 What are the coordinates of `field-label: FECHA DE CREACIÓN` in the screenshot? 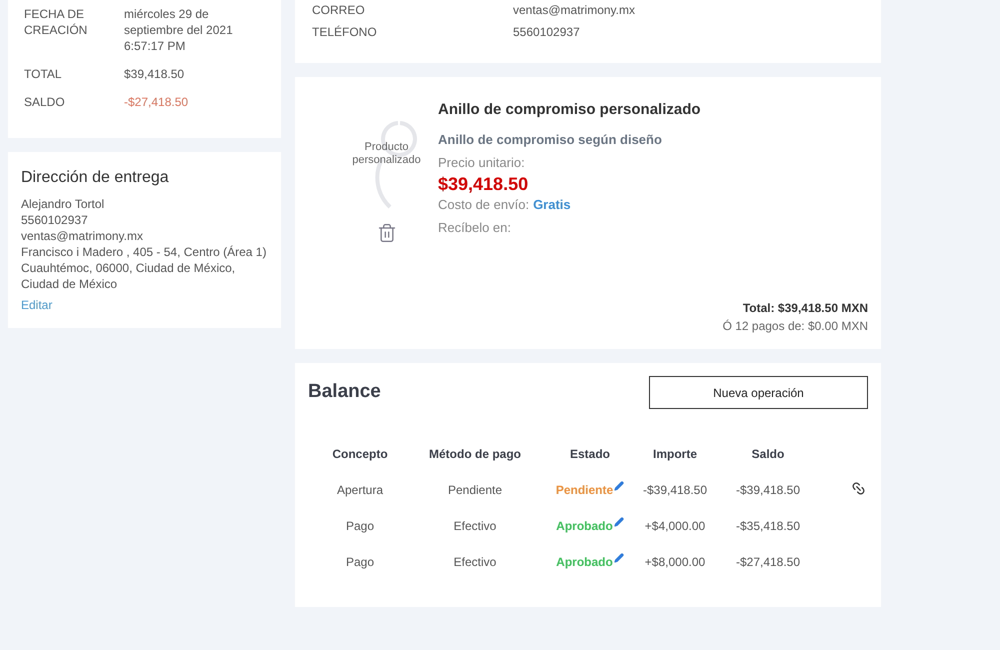 It's located at (56, 22).